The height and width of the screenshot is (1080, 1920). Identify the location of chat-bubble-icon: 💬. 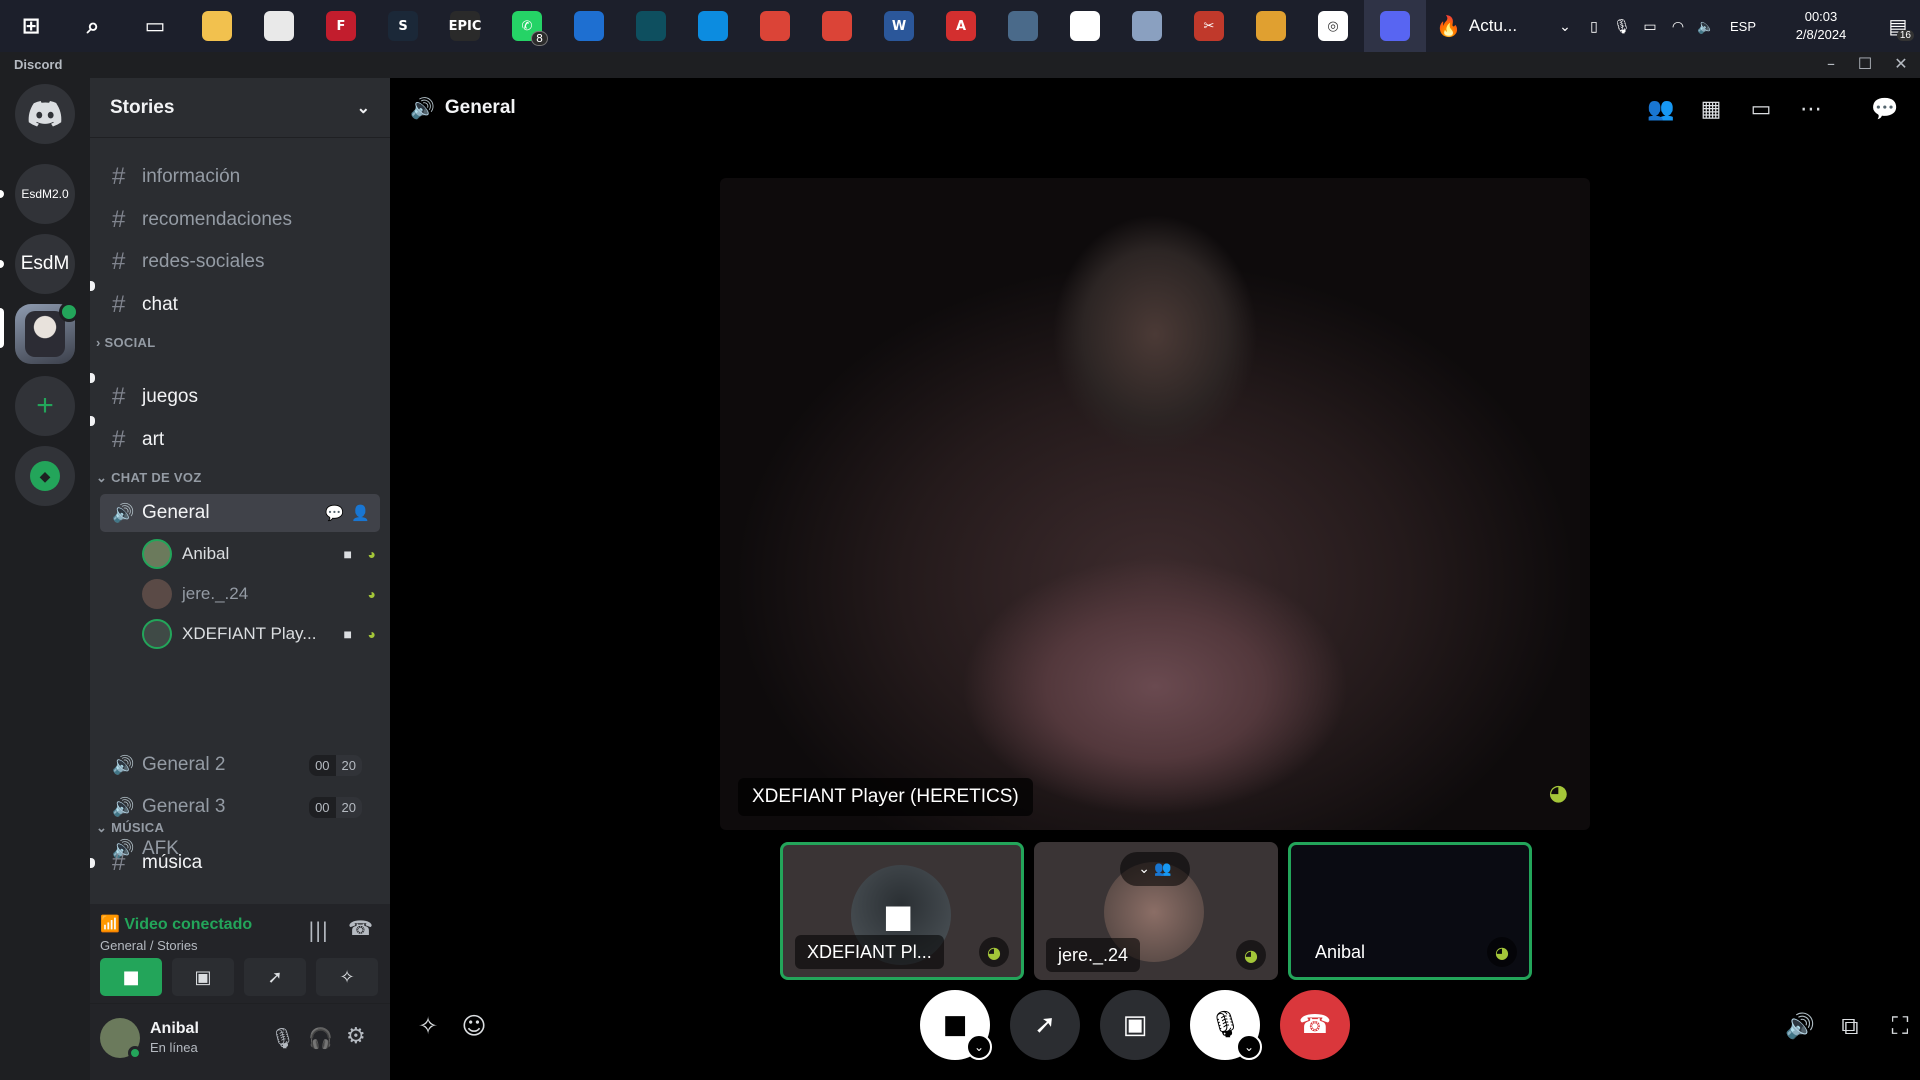
(1885, 109).